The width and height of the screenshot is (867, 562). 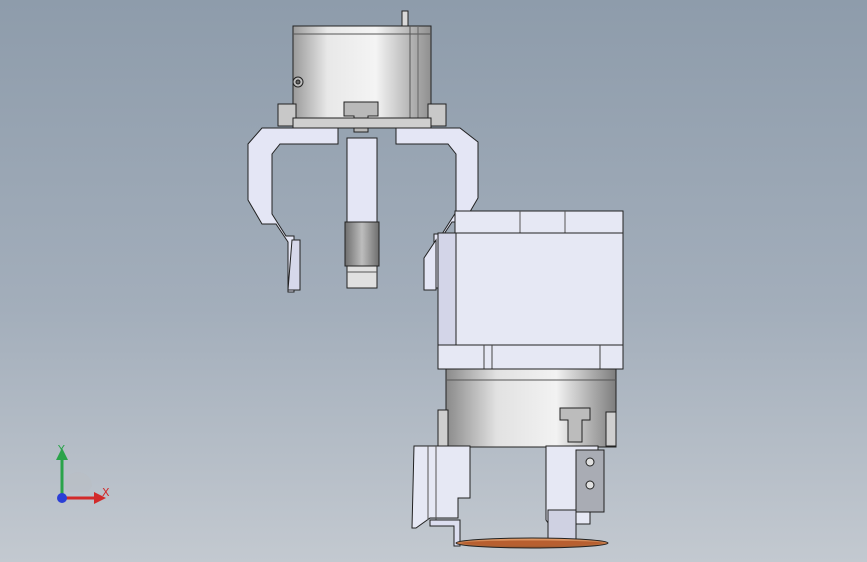 What do you see at coordinates (530, 289) in the screenshot?
I see `lower-main-block` at bounding box center [530, 289].